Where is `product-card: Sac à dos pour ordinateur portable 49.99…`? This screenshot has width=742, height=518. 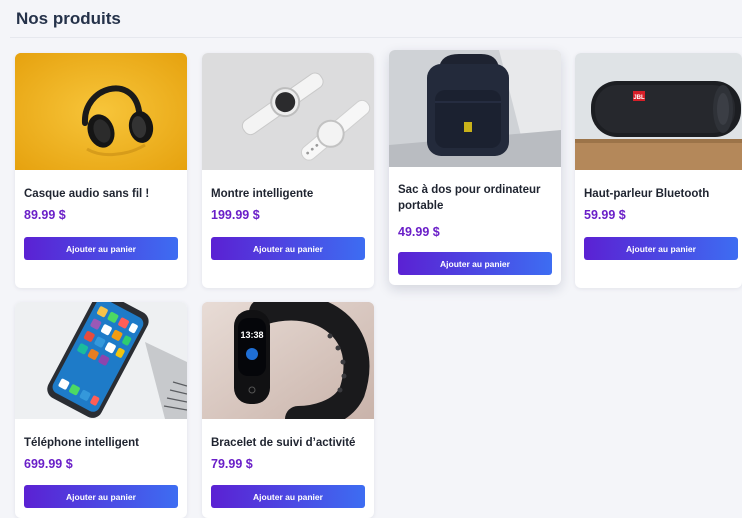
product-card: Sac à dos pour ordinateur portable 49.99… is located at coordinates (475, 167).